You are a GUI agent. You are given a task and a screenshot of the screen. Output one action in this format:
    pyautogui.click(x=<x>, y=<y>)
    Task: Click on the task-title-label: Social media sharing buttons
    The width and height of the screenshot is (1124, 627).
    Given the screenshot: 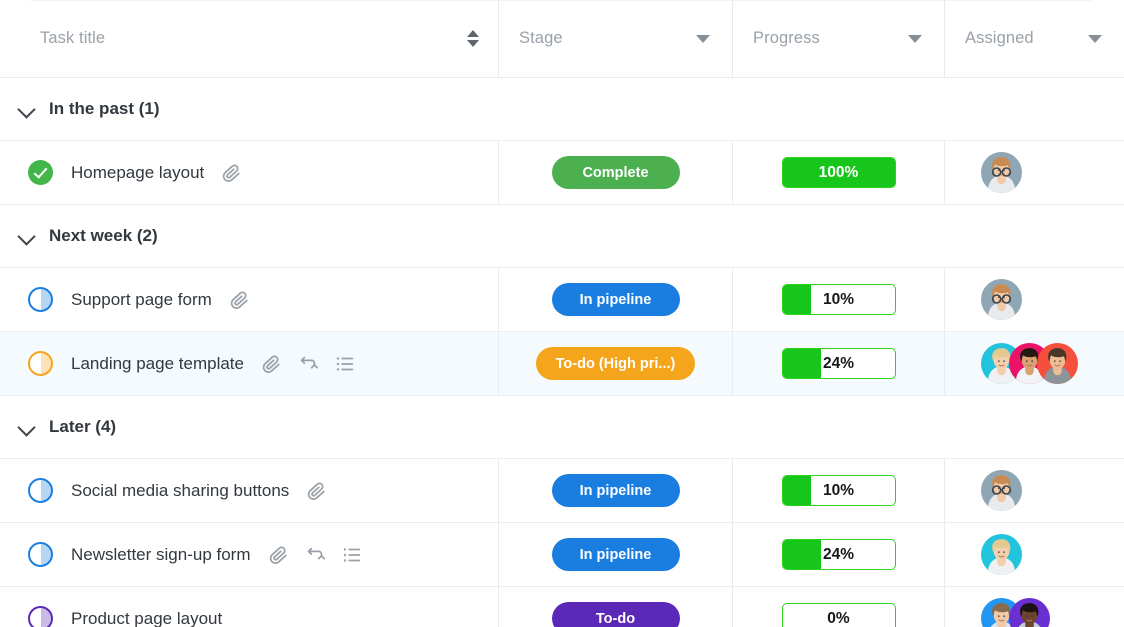 What is the action you would take?
    pyautogui.click(x=180, y=490)
    